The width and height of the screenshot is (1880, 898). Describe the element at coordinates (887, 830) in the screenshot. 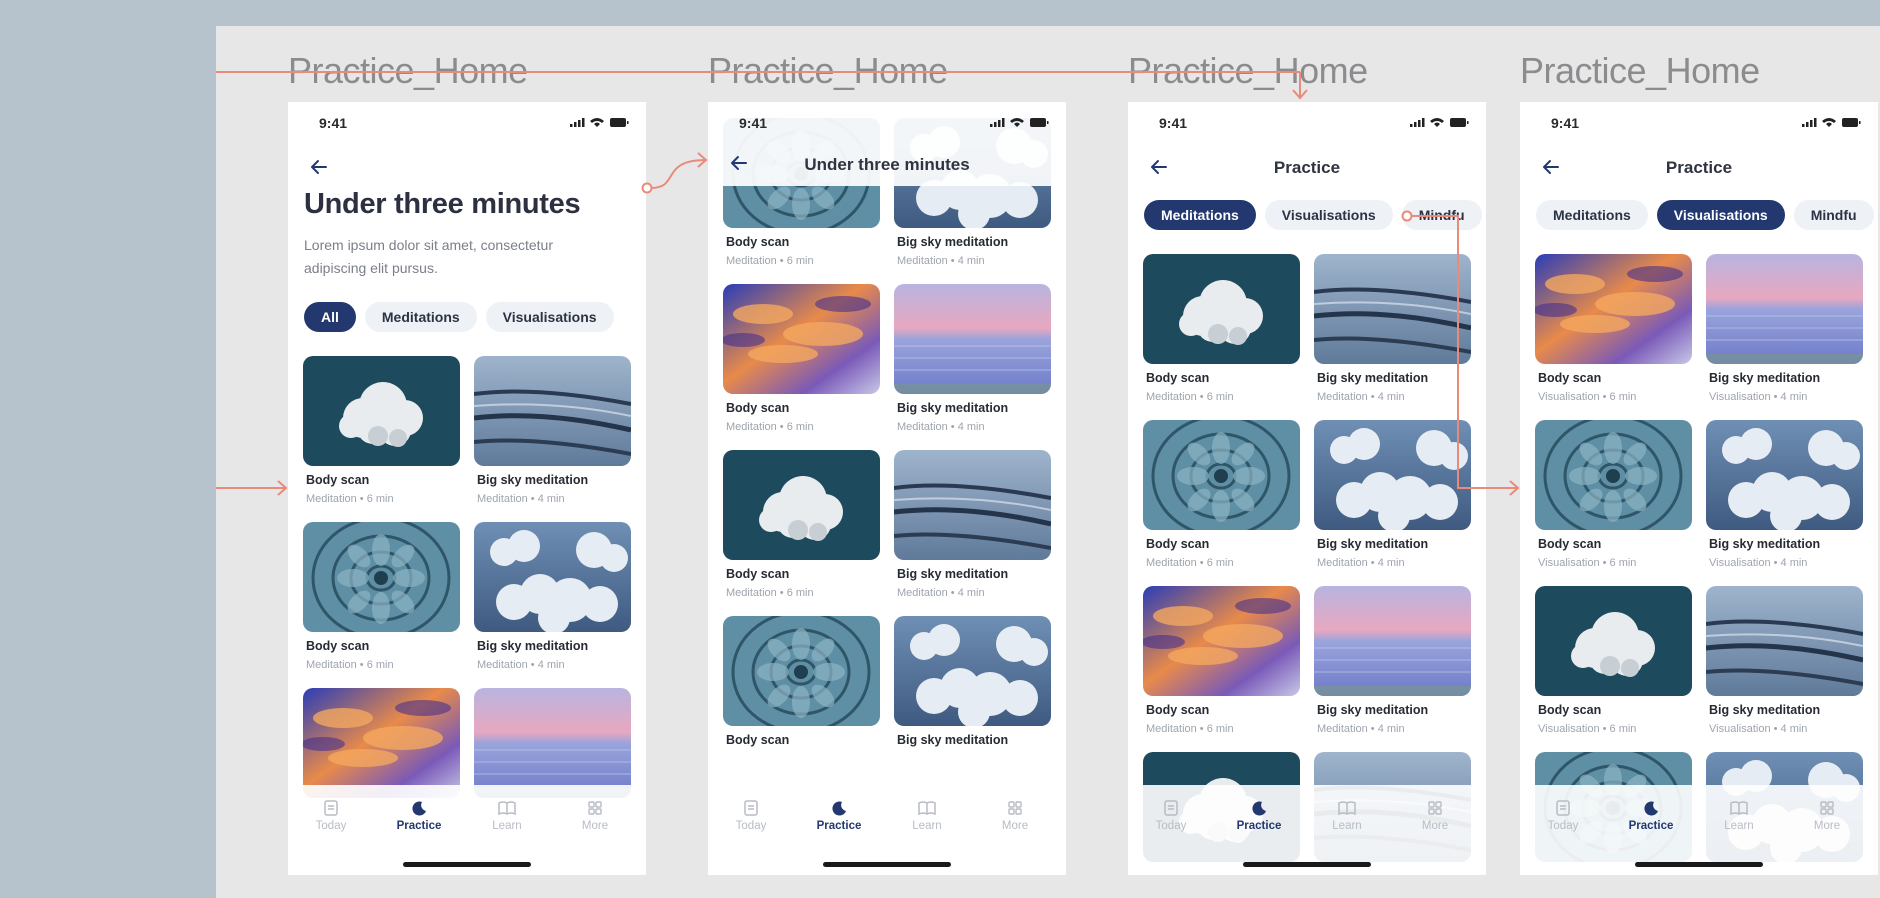

I see `tab-bar: Today Practice Learn More` at that location.